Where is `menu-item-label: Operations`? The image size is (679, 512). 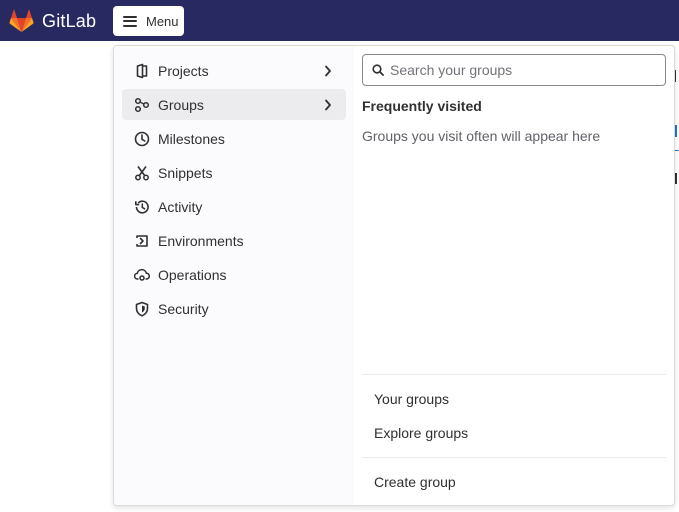 menu-item-label: Operations is located at coordinates (192, 274).